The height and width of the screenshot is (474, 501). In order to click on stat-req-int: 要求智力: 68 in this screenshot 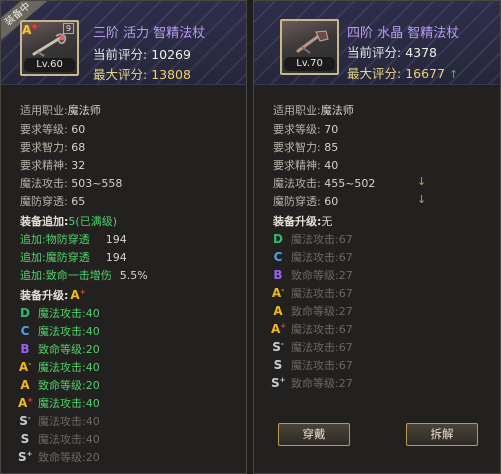, I will do `click(52, 147)`.